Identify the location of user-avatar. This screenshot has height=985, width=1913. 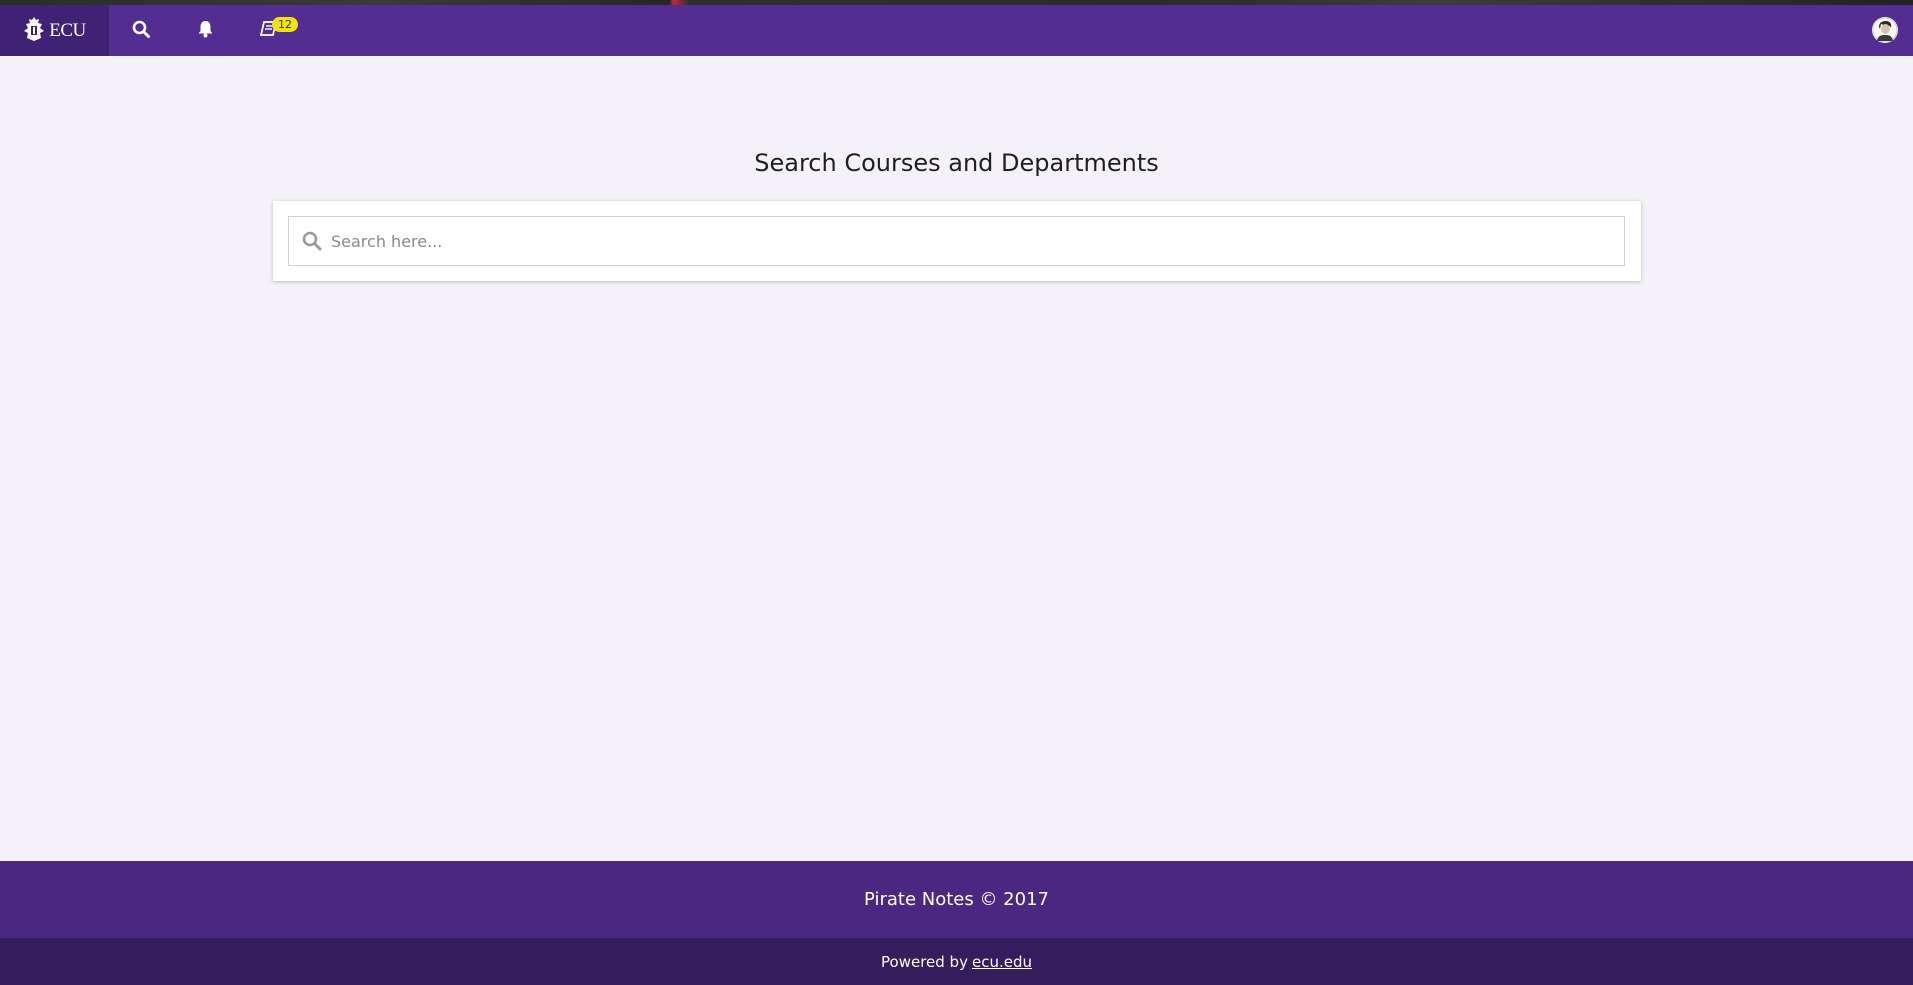
(1885, 30).